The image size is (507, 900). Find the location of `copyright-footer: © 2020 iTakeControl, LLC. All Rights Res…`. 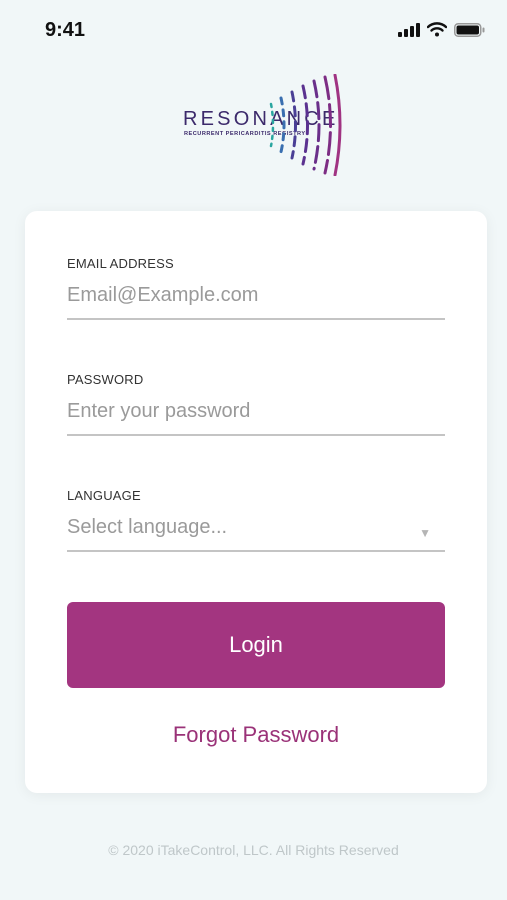

copyright-footer: © 2020 iTakeControl, LLC. All Rights Res… is located at coordinates (253, 850).